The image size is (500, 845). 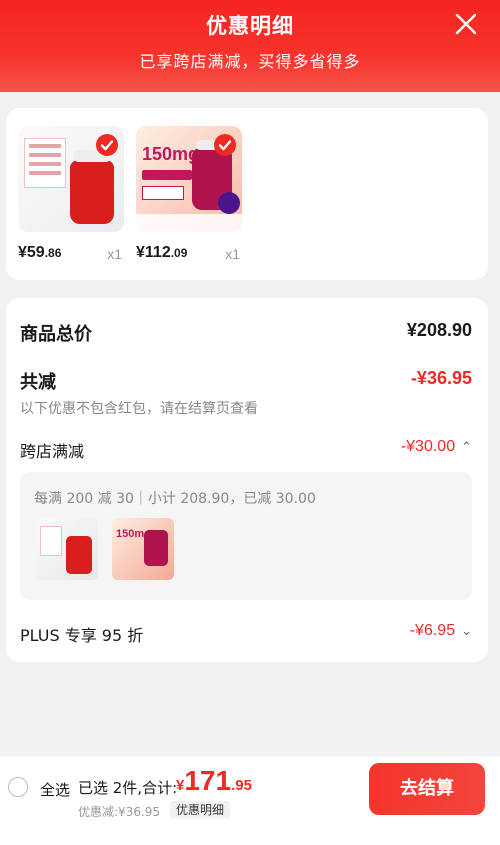 I want to click on close-button, so click(x=466, y=24).